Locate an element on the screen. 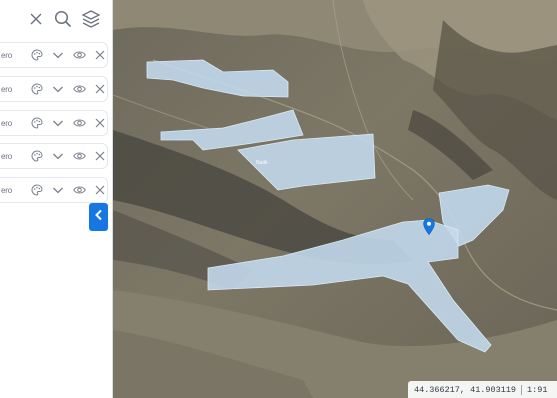 Image resolution: width=557 pixels, height=398 pixels. divider is located at coordinates (522, 389).